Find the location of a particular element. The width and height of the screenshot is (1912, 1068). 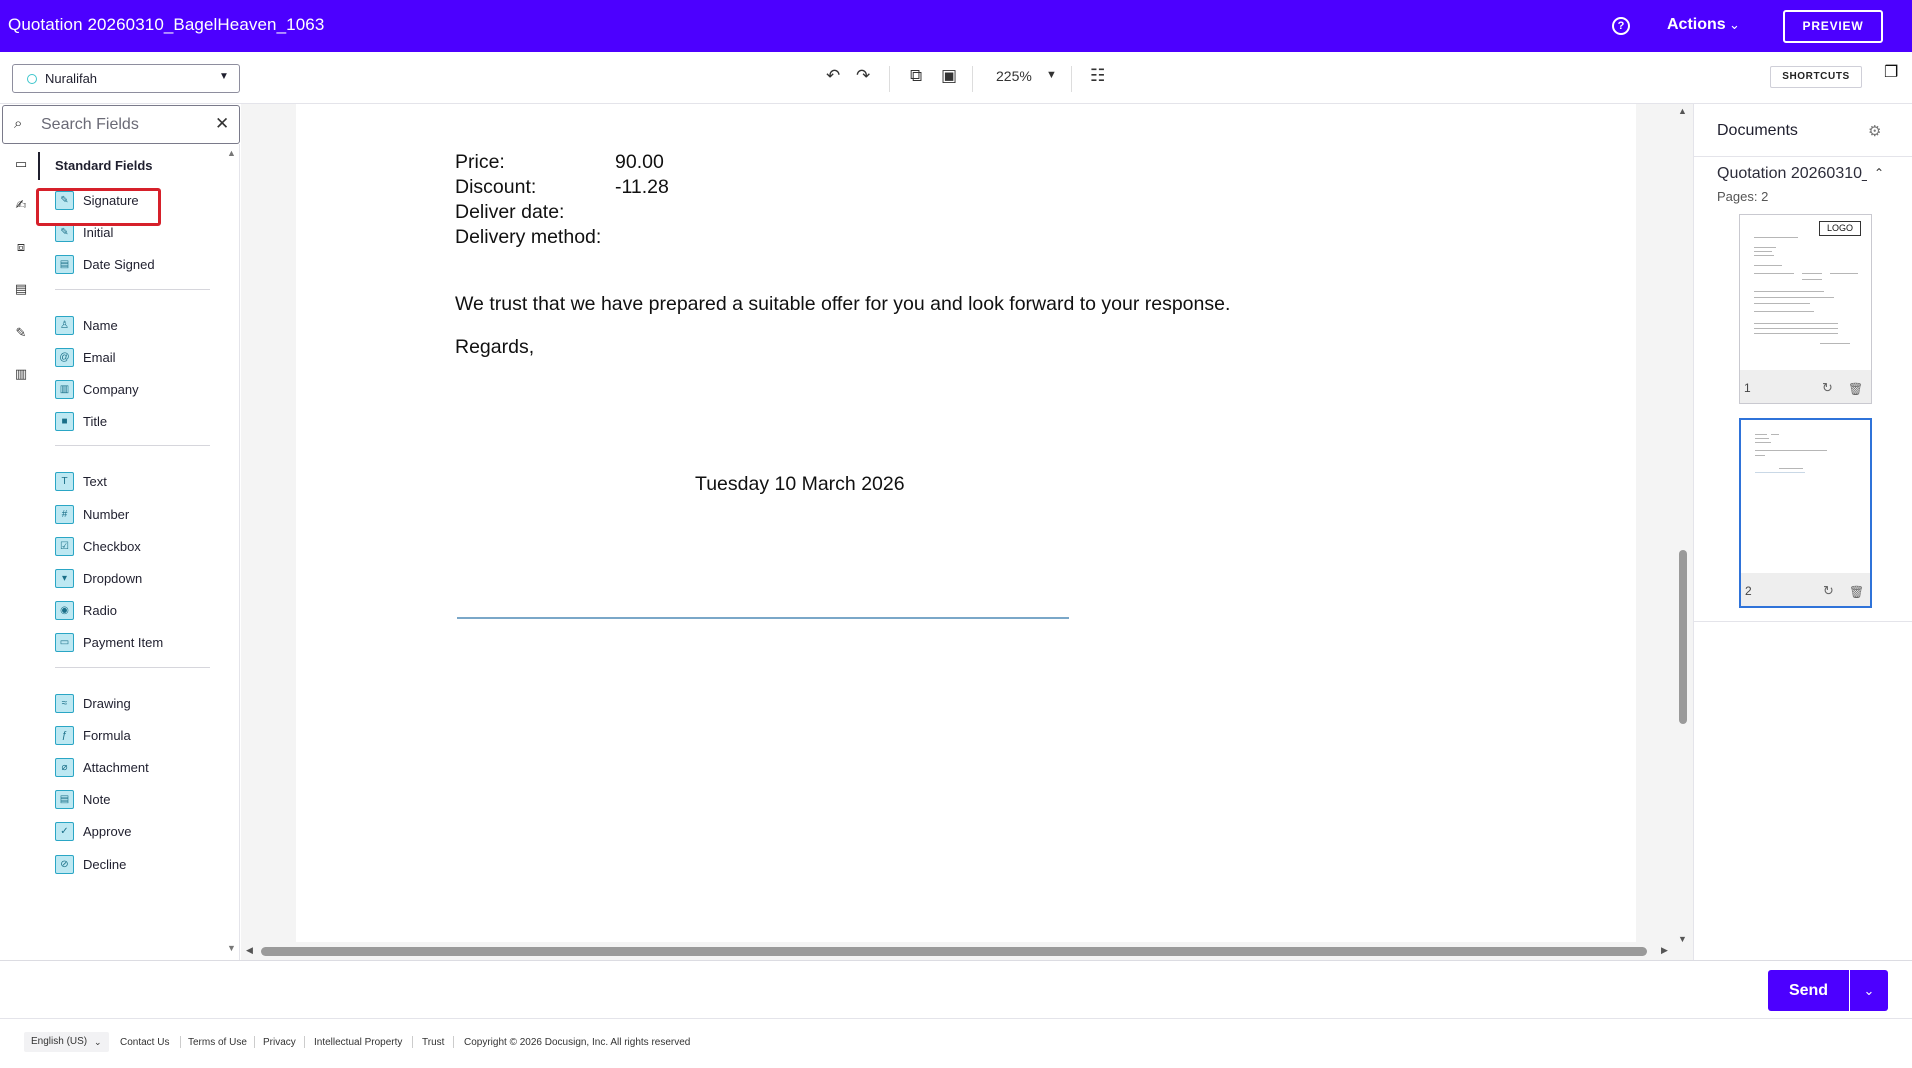

number-icon: # is located at coordinates (64, 514).